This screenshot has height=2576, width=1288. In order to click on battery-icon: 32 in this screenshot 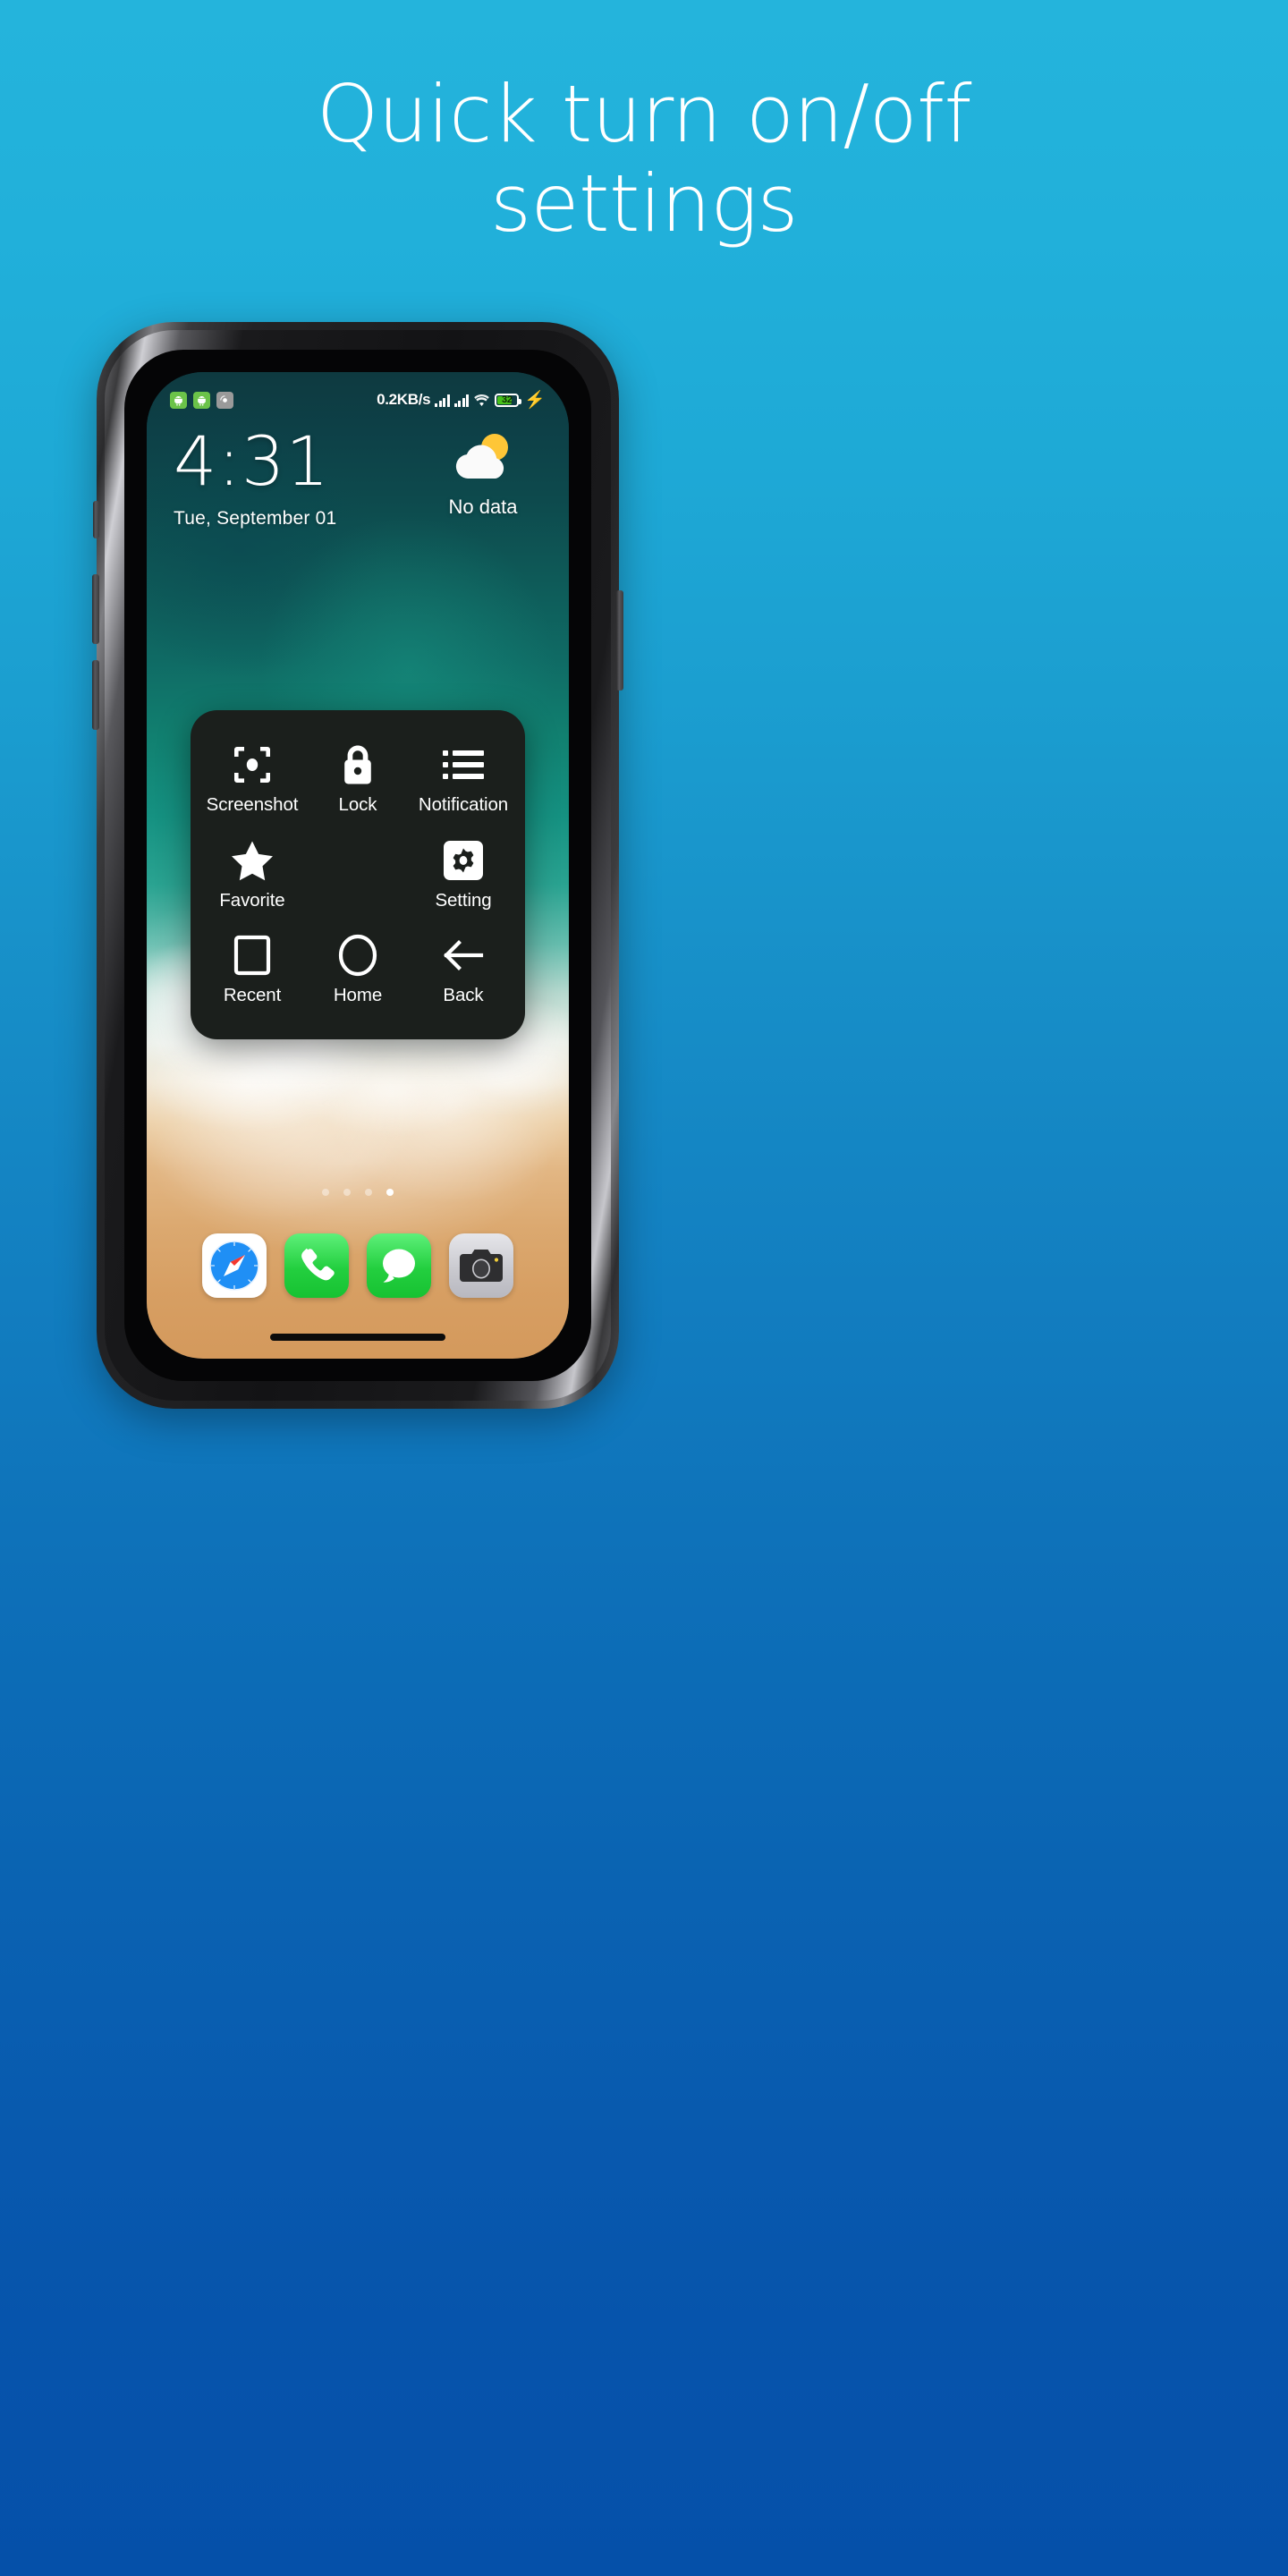, I will do `click(508, 400)`.